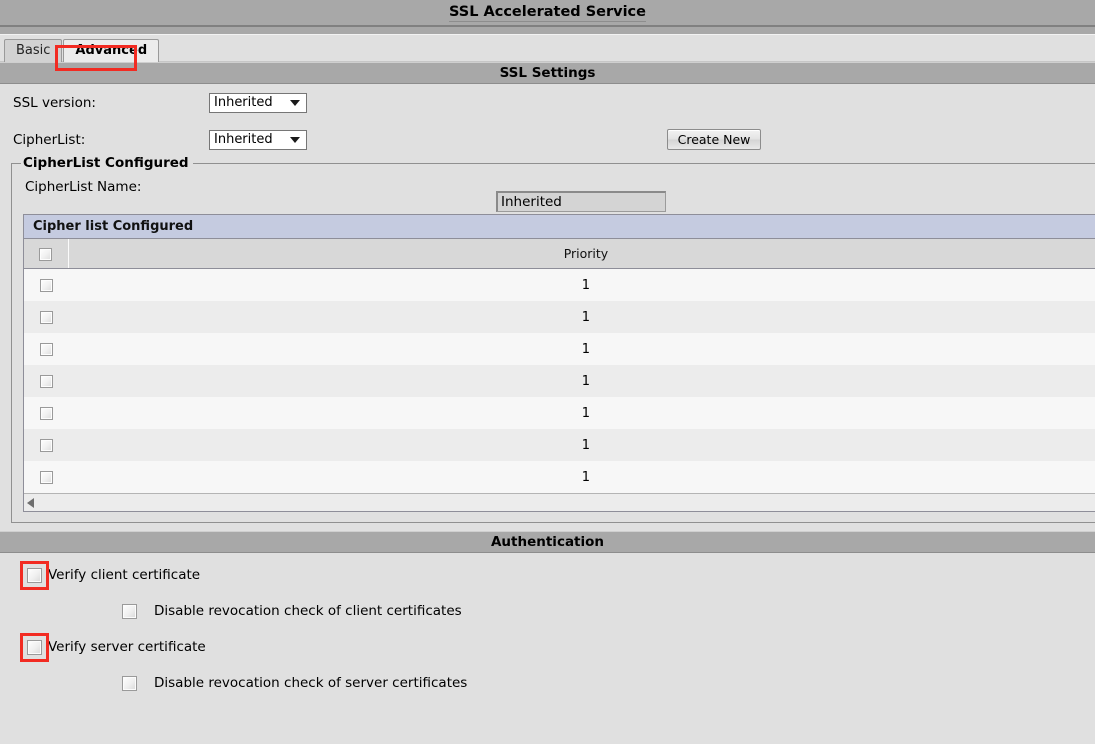  I want to click on section-header-ssl-settings: SSL Settings, so click(547, 73).